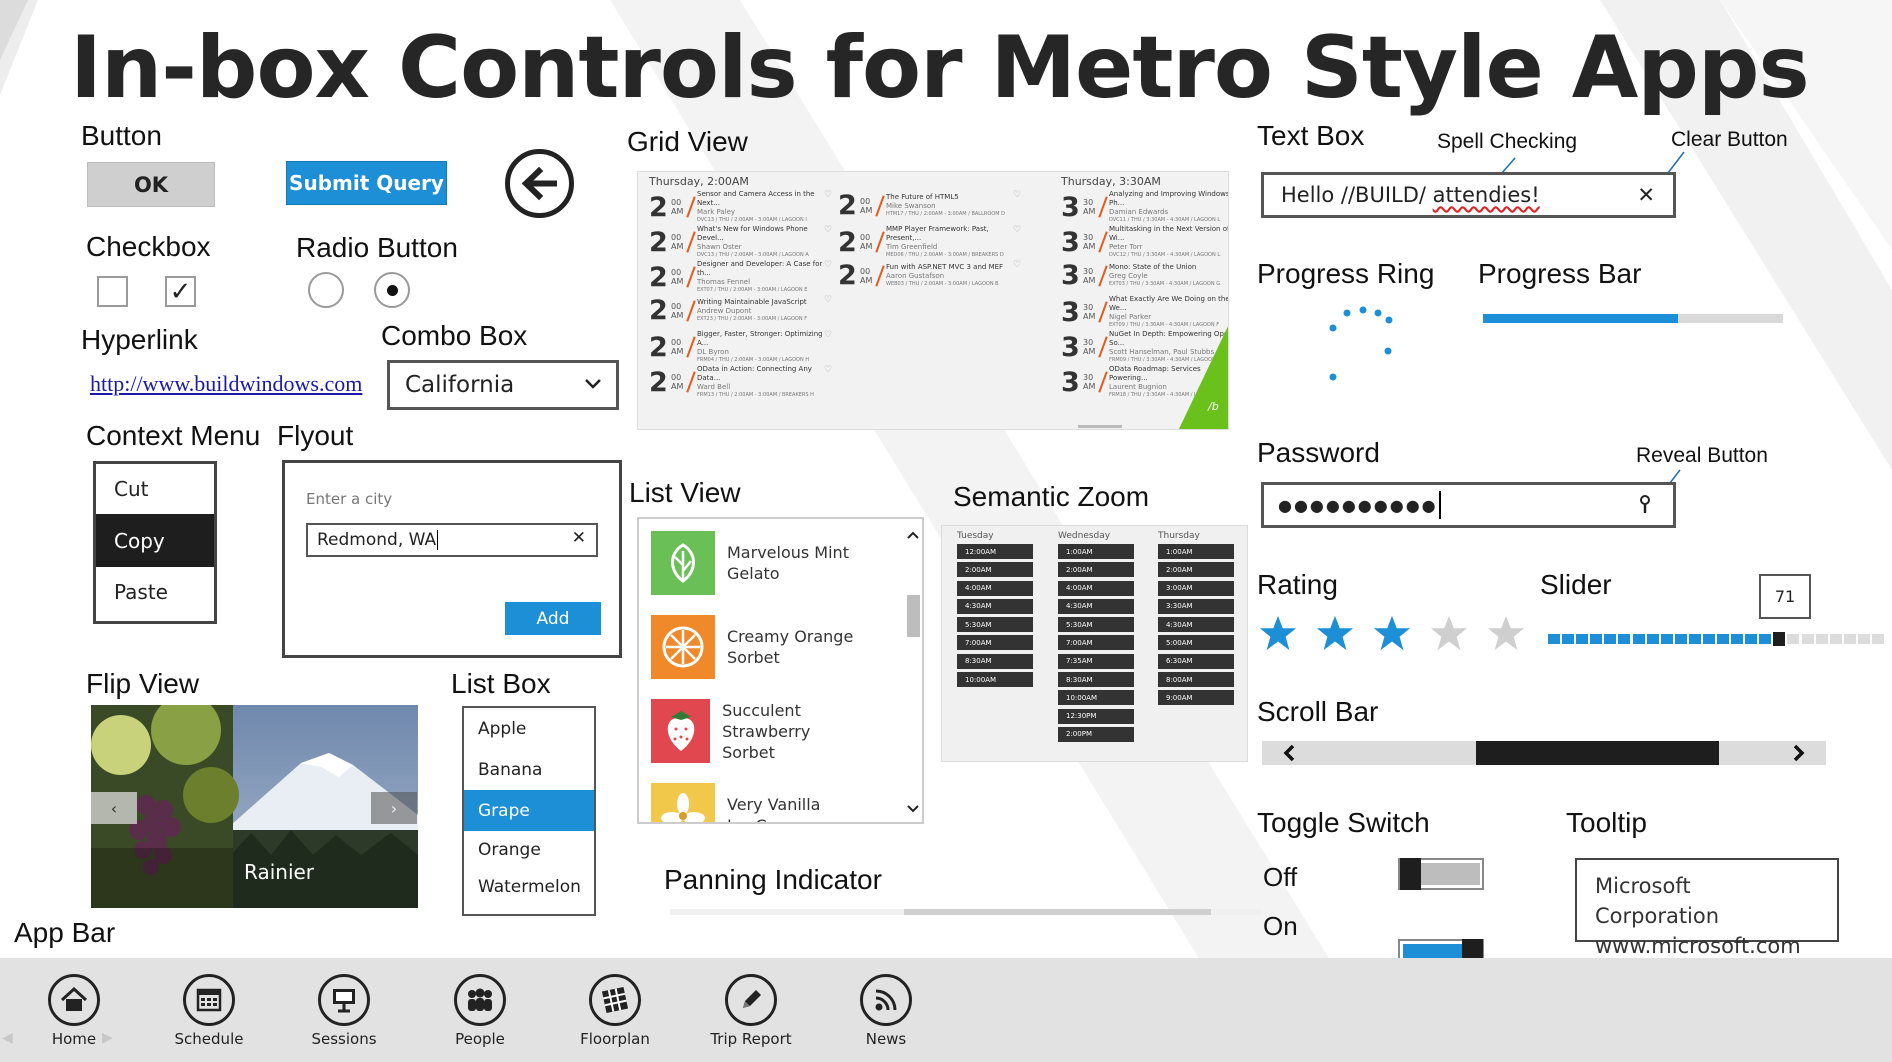 This screenshot has height=1062, width=1892. Describe the element at coordinates (913, 535) in the screenshot. I see `chevron-up-icon` at that location.